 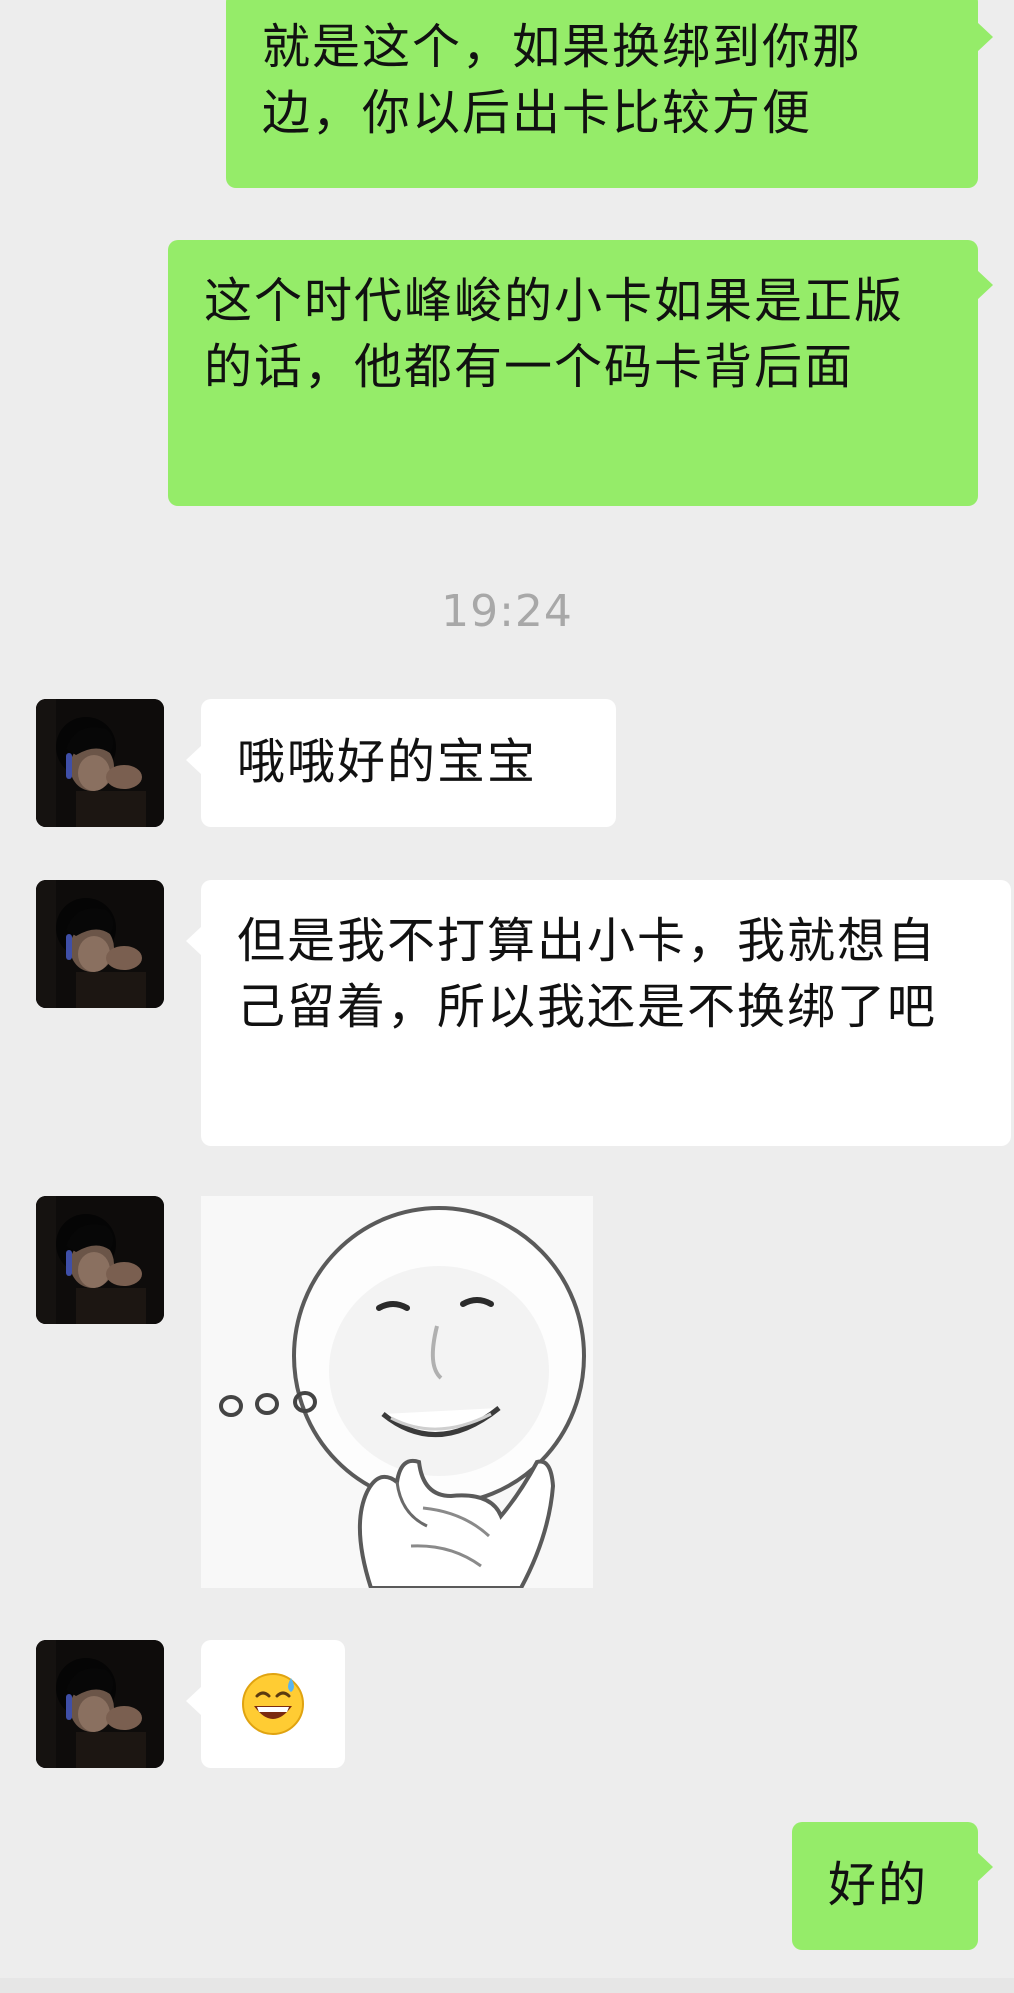 What do you see at coordinates (387, 762) in the screenshot?
I see `message-text: 哦哦好的宝宝` at bounding box center [387, 762].